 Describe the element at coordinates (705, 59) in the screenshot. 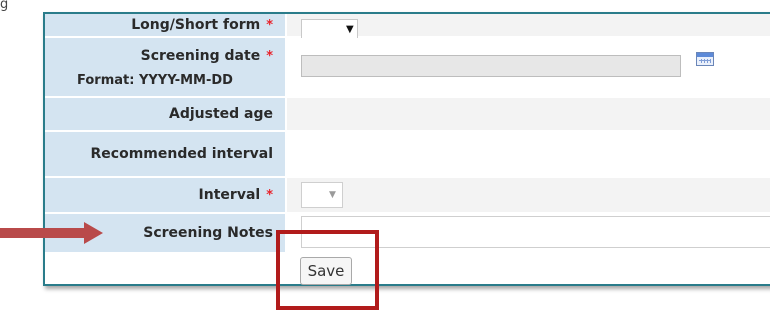

I see `calendar-icon` at that location.